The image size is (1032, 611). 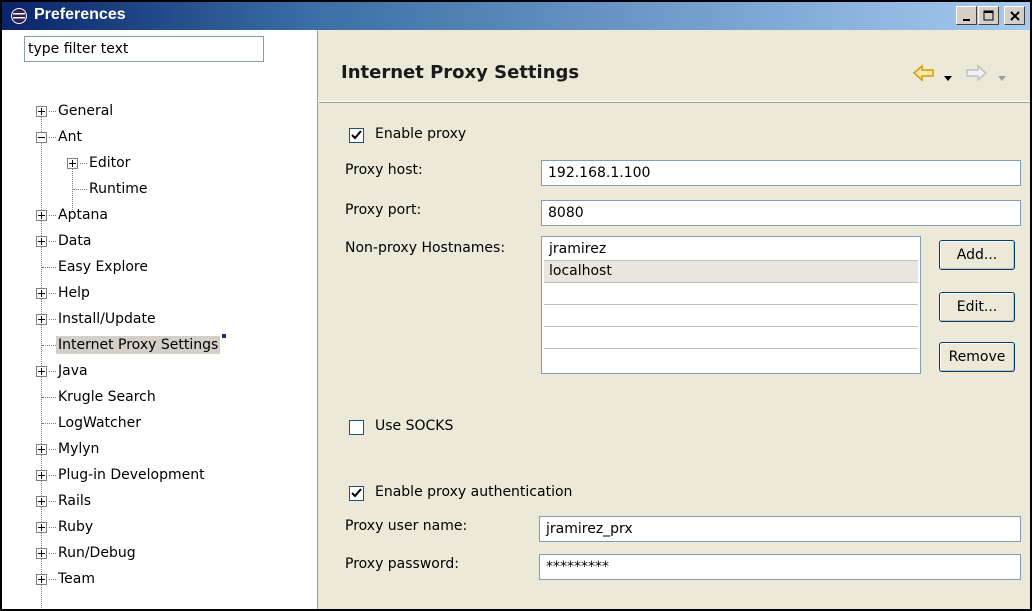 I want to click on proxy-host-label: Proxy host:, so click(x=384, y=170).